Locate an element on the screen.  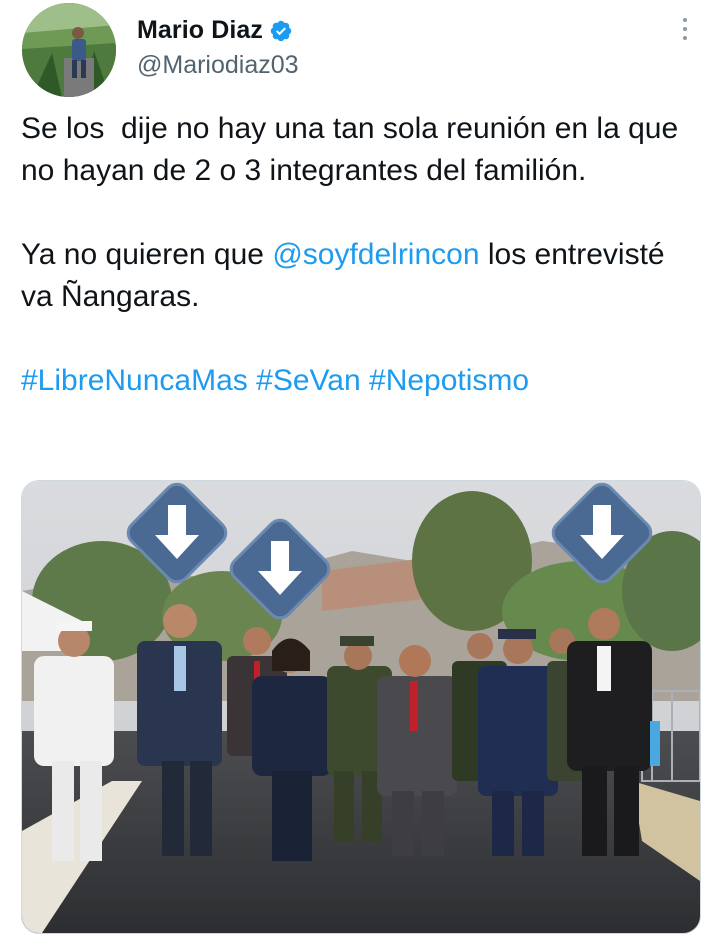
avatar-photo is located at coordinates (69, 50).